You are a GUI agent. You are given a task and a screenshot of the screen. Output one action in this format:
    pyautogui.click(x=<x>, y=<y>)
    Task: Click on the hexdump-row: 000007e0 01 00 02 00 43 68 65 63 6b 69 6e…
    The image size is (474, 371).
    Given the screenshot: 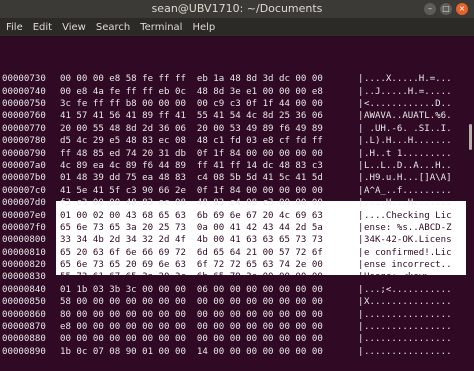 What is the action you would take?
    pyautogui.click(x=233, y=216)
    